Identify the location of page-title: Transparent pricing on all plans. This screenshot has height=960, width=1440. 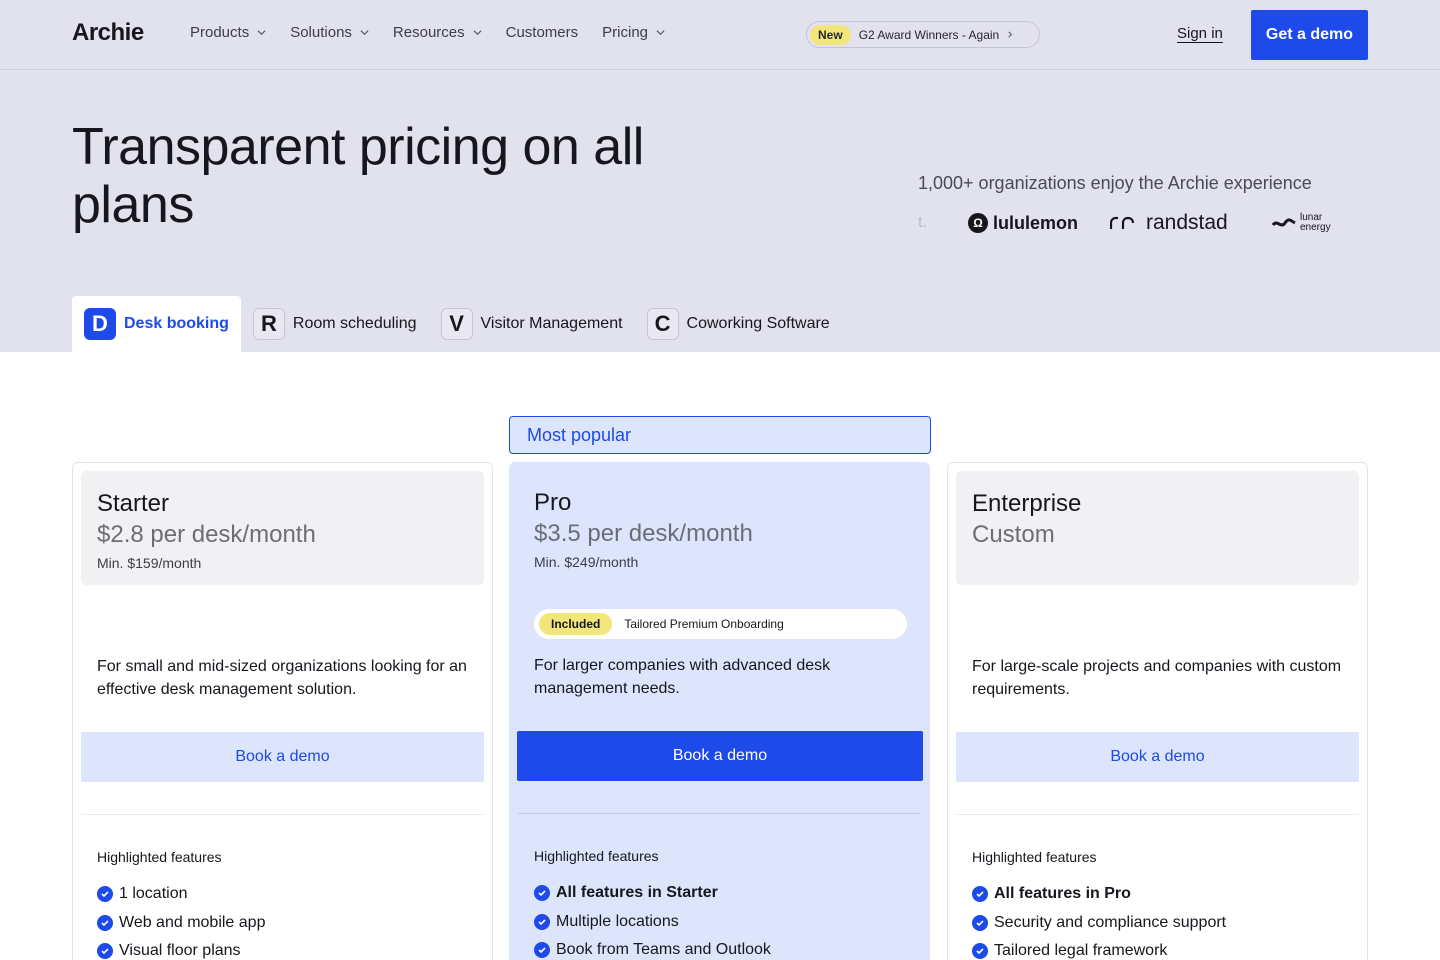
(358, 176).